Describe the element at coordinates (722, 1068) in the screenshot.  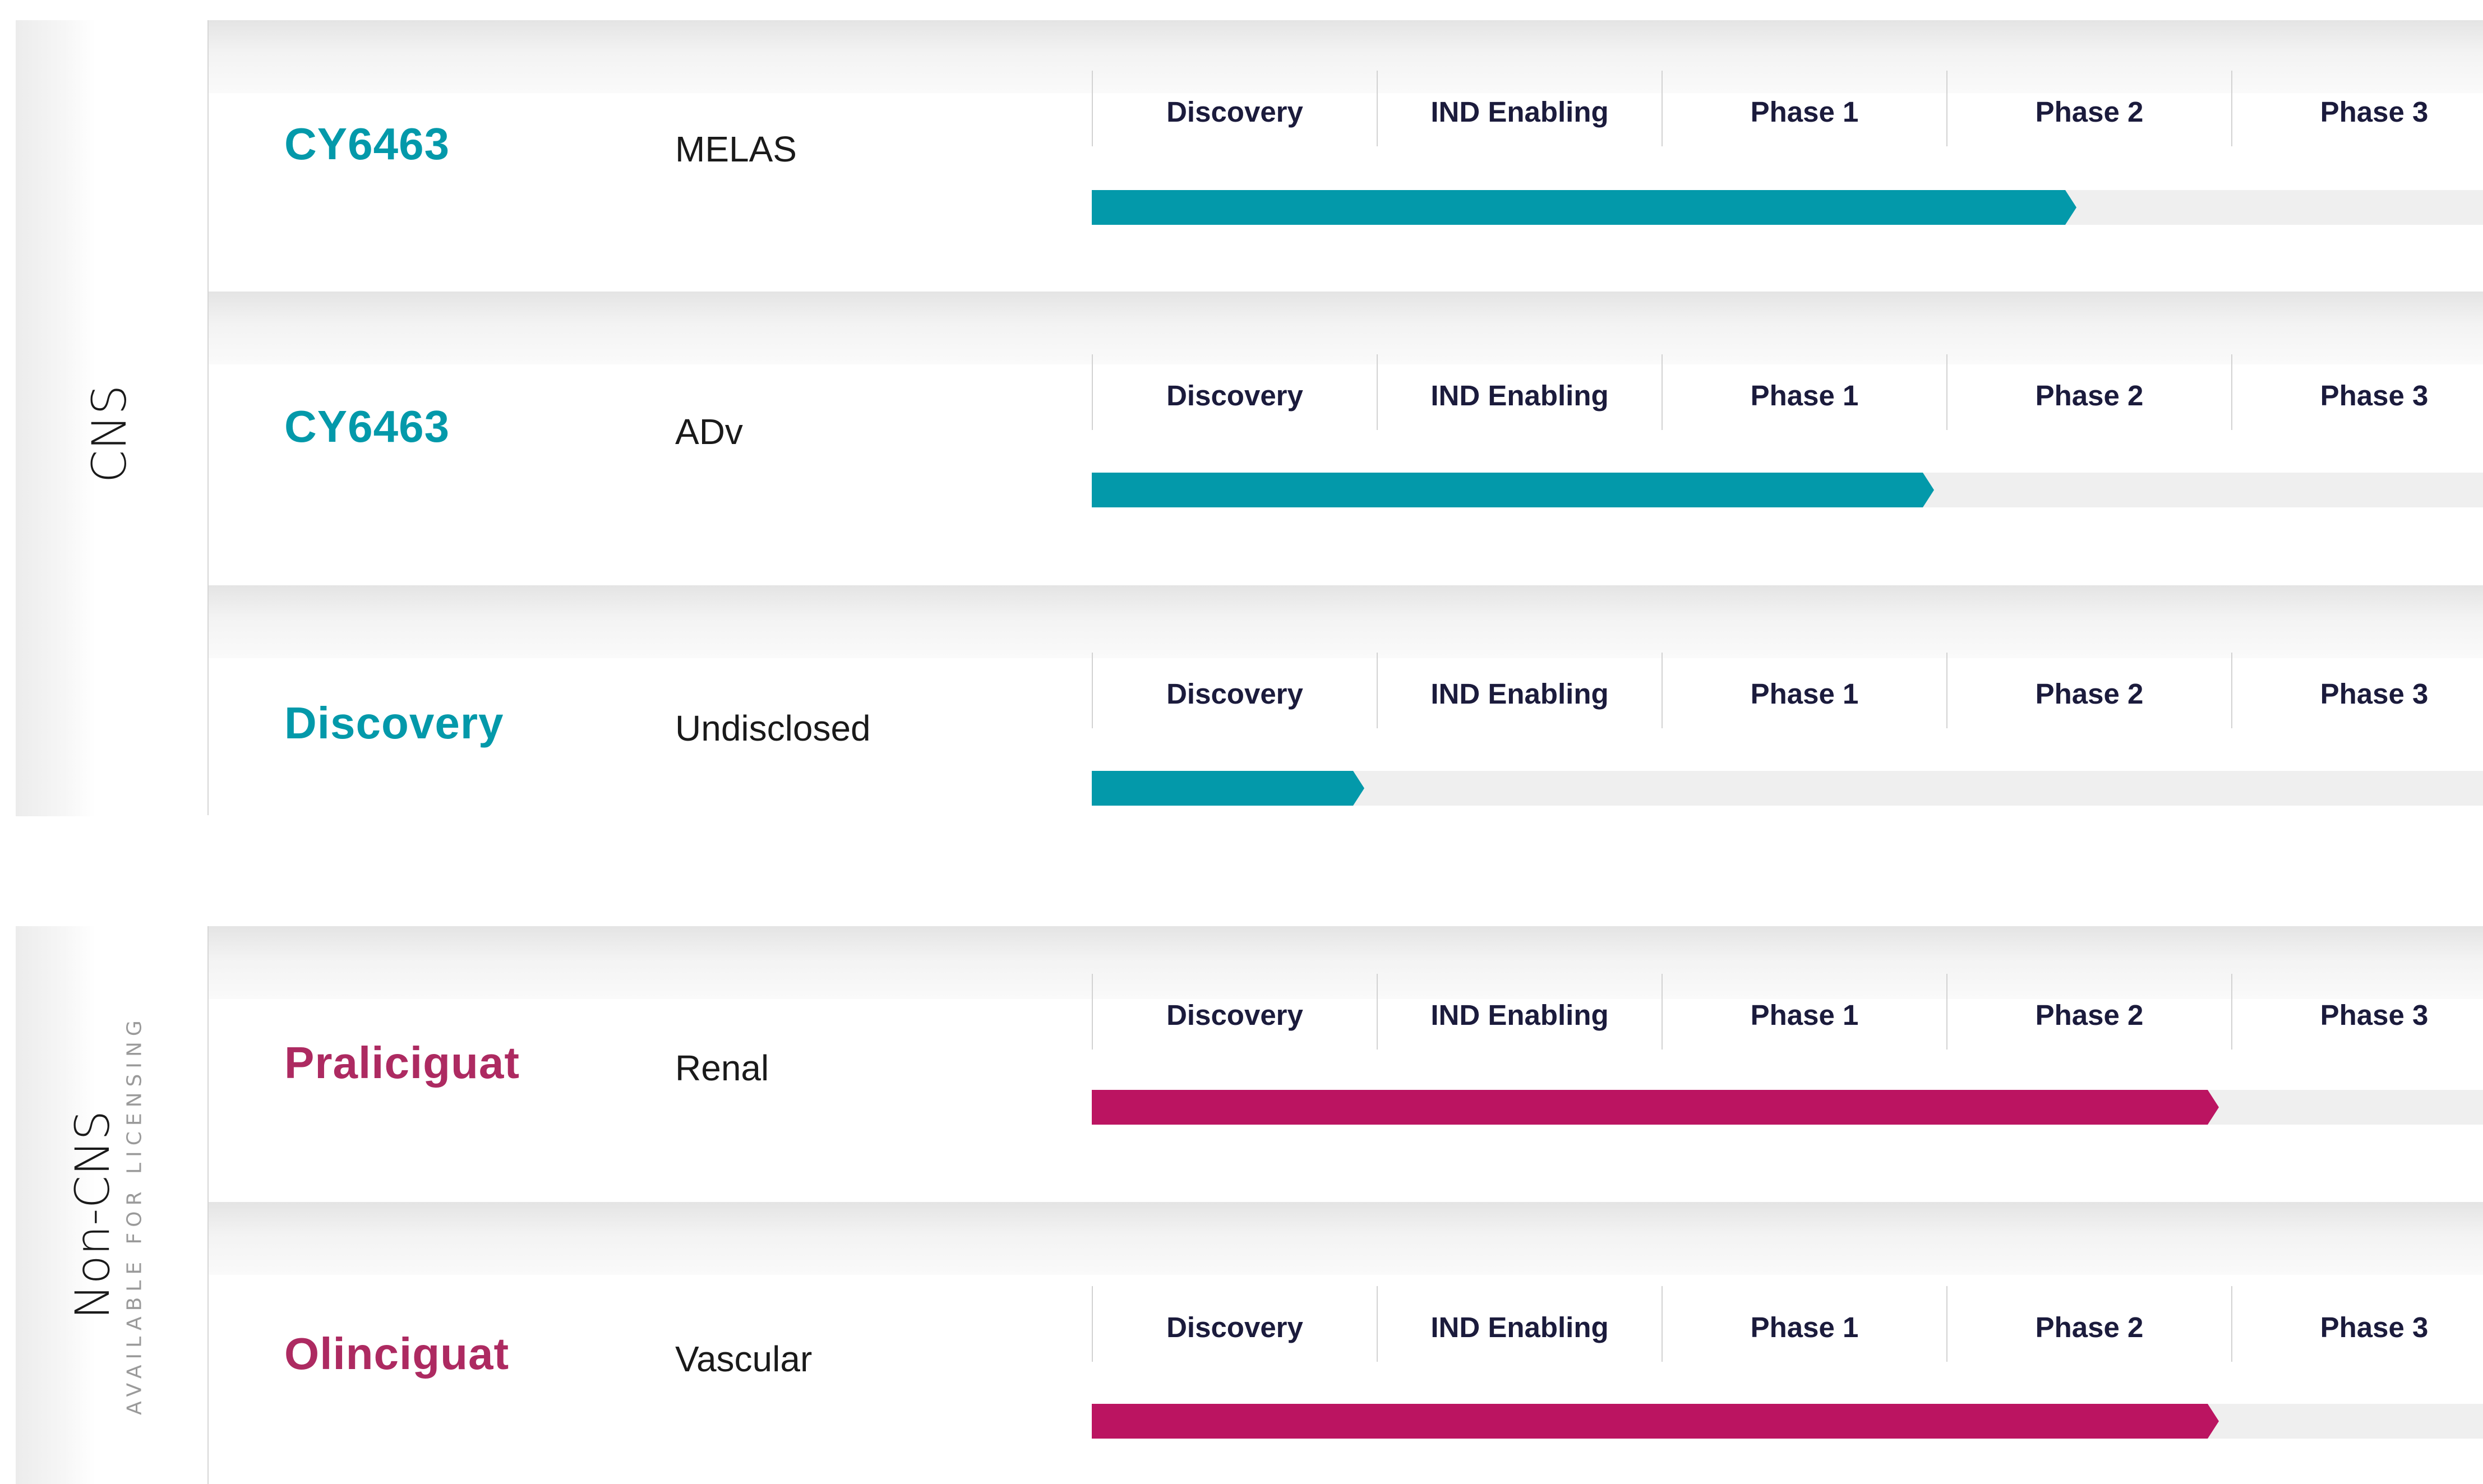
I see `drug-indication: Renal` at that location.